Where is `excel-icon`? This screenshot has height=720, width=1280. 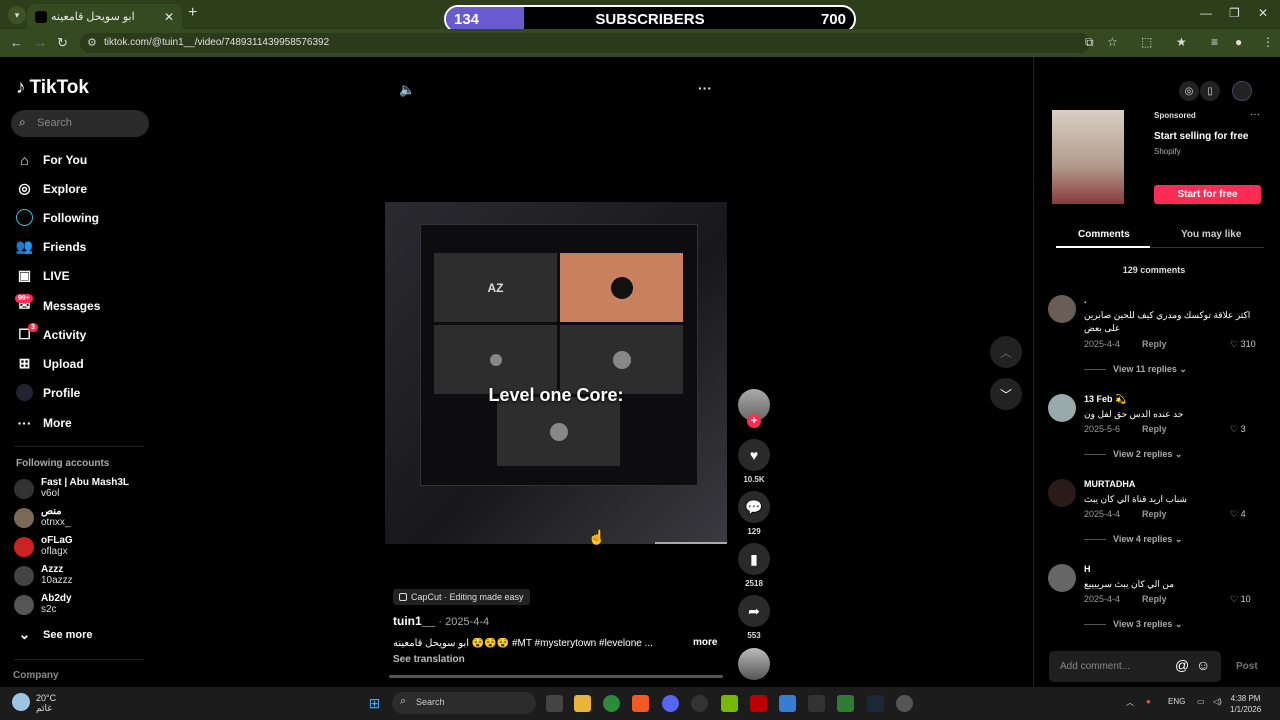
excel-icon is located at coordinates (845, 703).